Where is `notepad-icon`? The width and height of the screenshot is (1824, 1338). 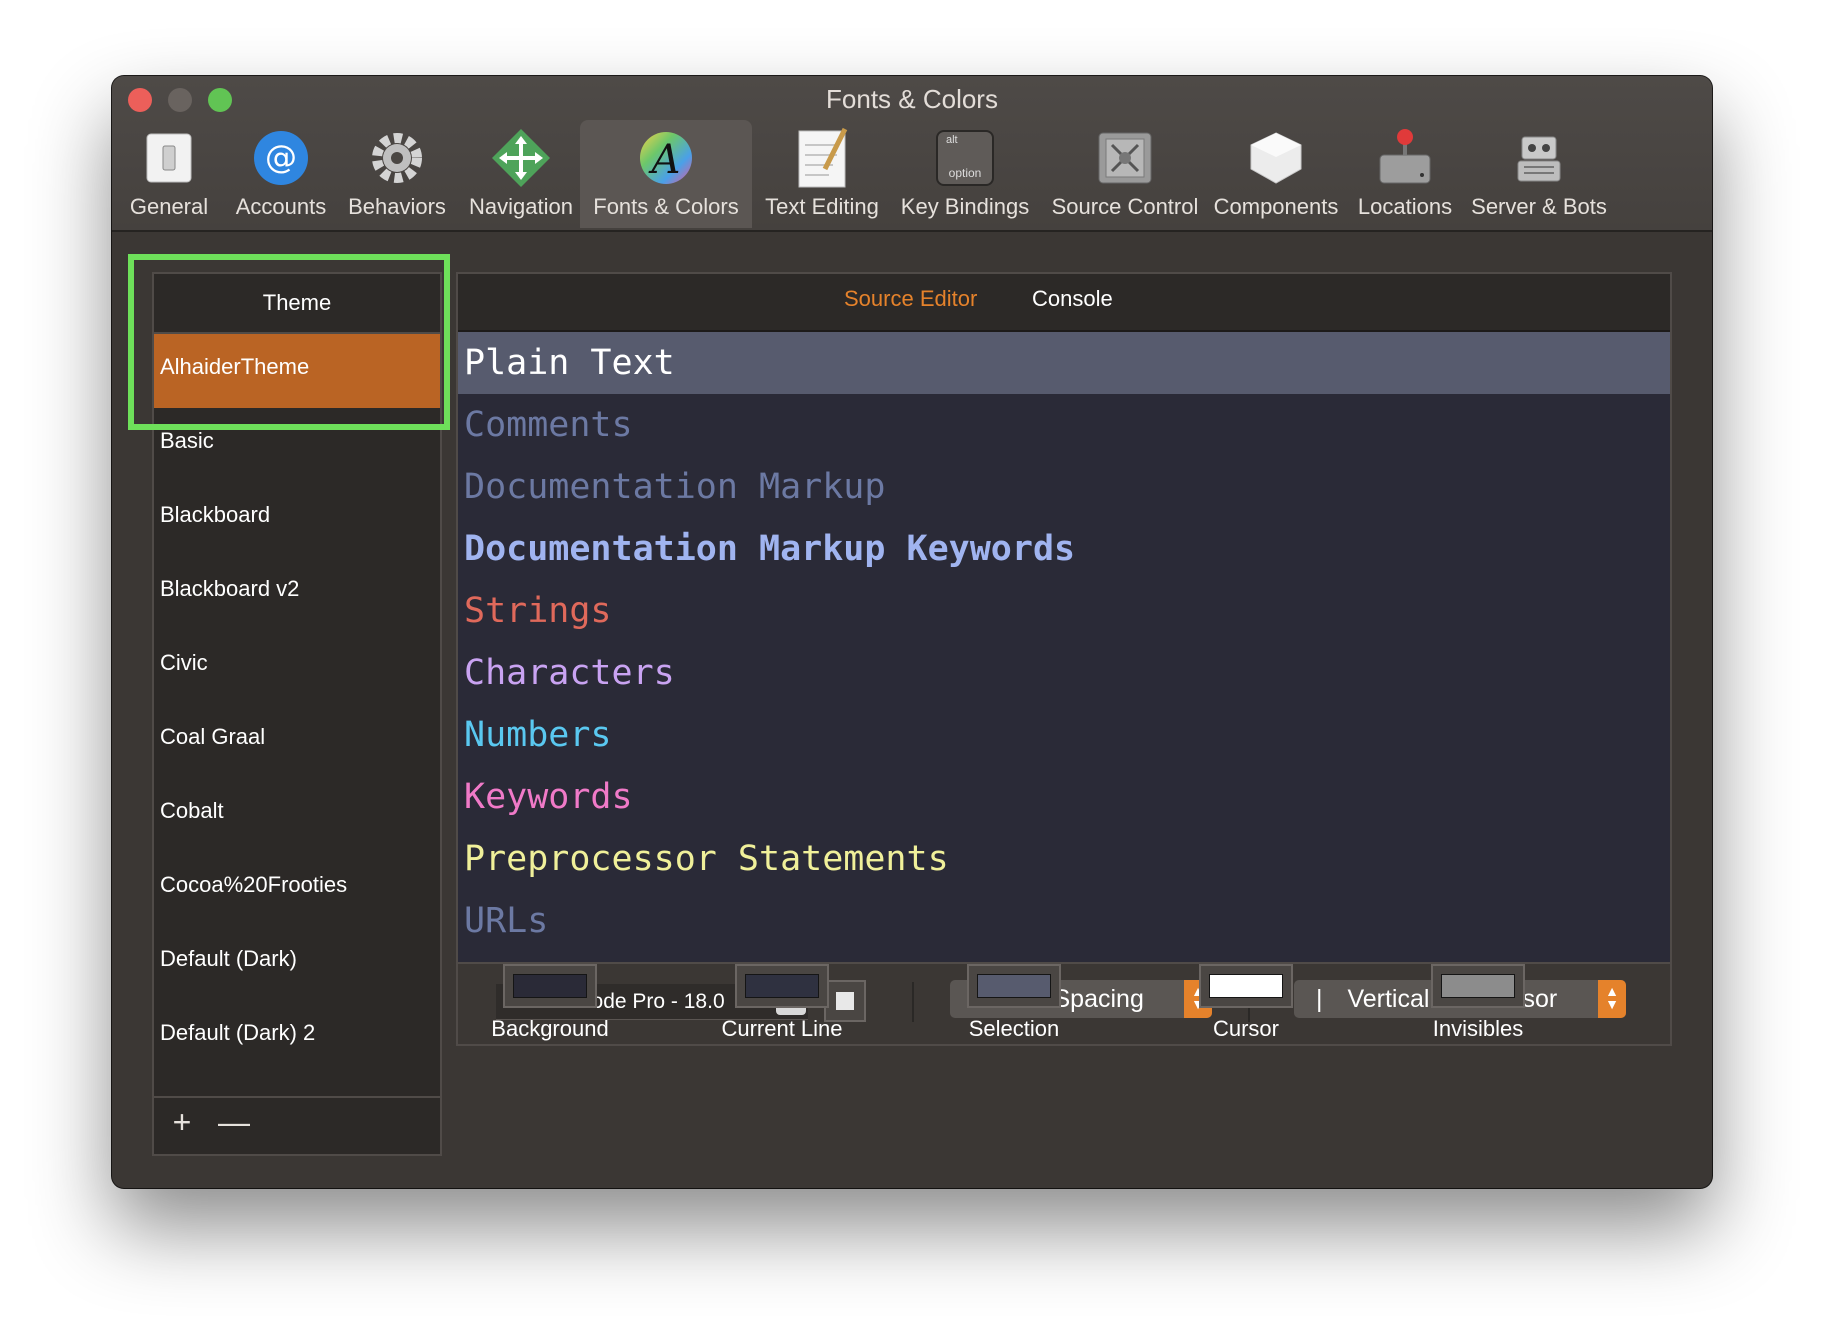 notepad-icon is located at coordinates (822, 158).